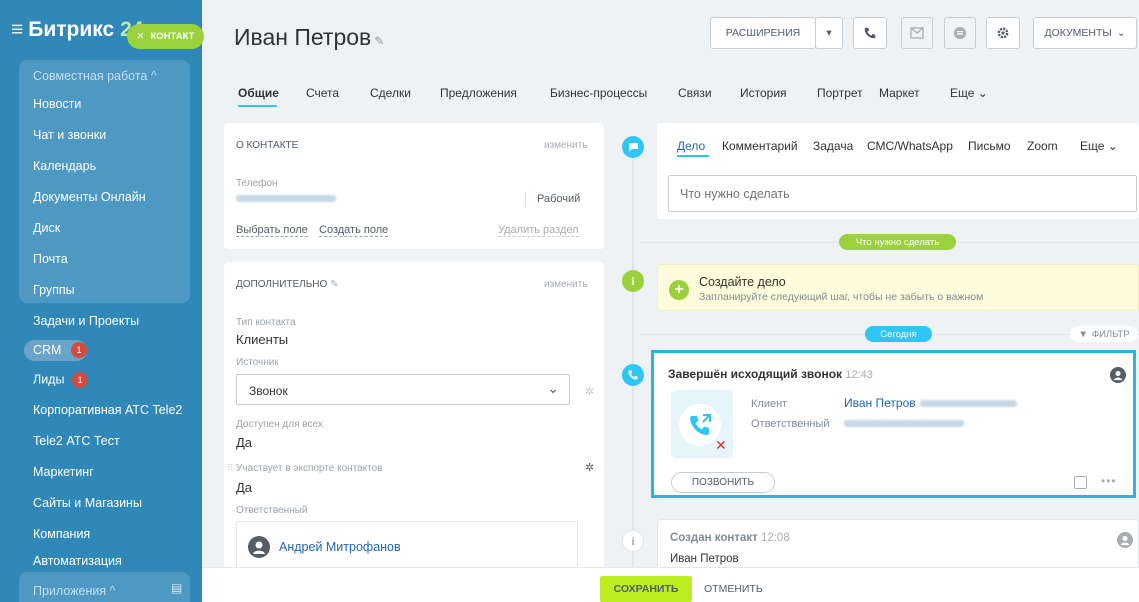 The width and height of the screenshot is (1139, 602). What do you see at coordinates (917, 33) in the screenshot?
I see `email-button` at bounding box center [917, 33].